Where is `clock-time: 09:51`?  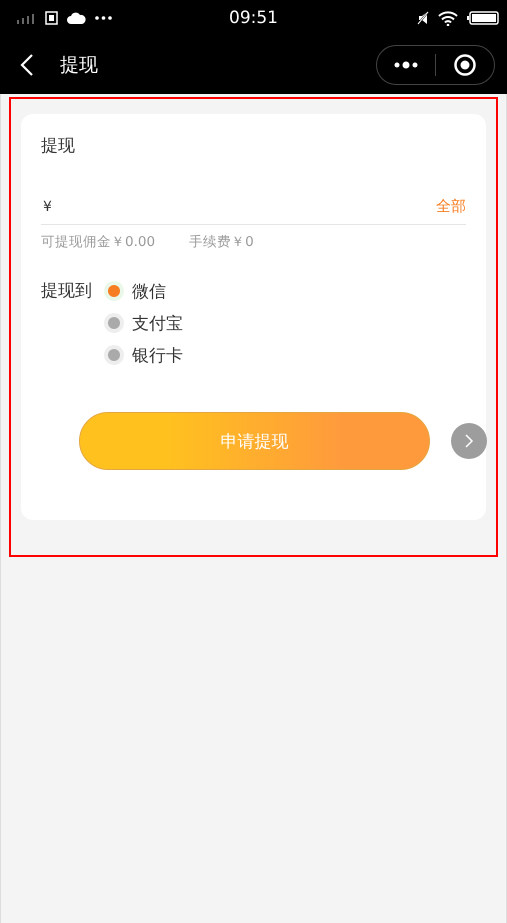 clock-time: 09:51 is located at coordinates (253, 18).